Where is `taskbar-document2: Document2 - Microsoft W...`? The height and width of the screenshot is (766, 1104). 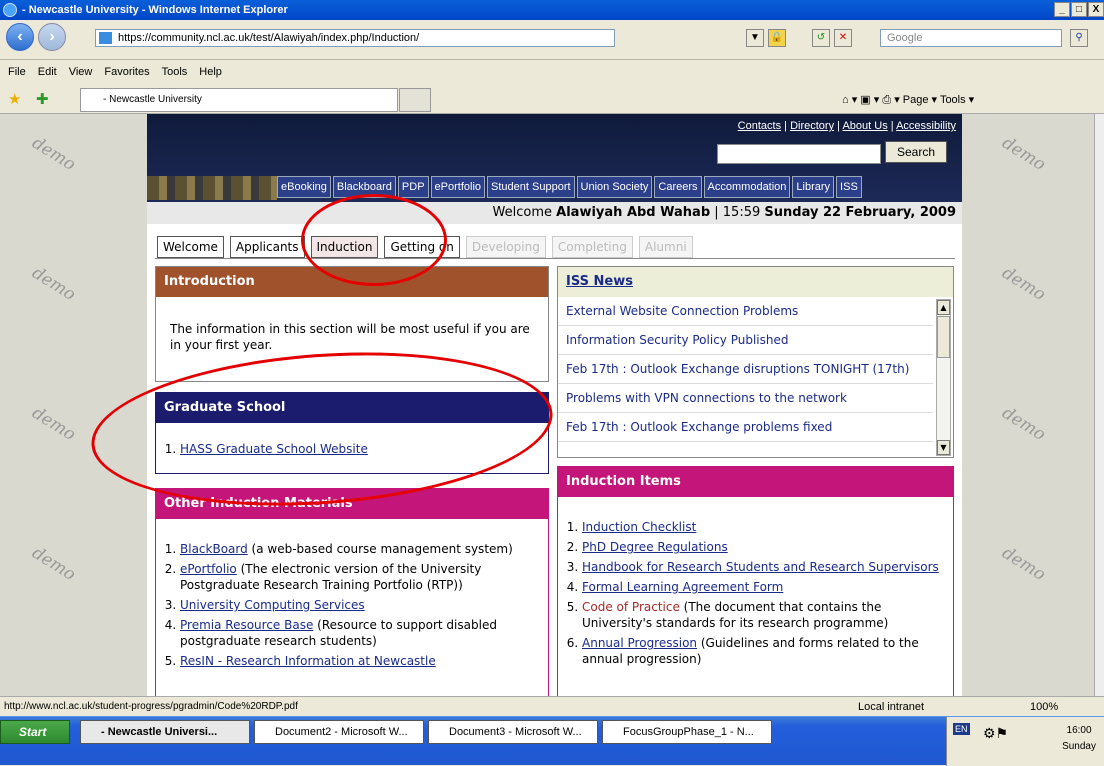
taskbar-document2: Document2 - Microsoft W... is located at coordinates (339, 732).